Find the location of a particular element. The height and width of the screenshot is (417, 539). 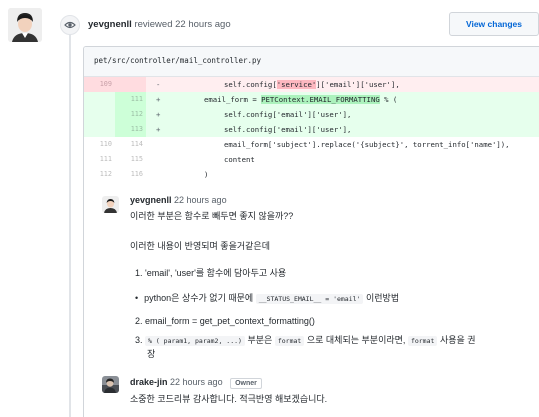

new-line-number: 114 is located at coordinates (129, 144).